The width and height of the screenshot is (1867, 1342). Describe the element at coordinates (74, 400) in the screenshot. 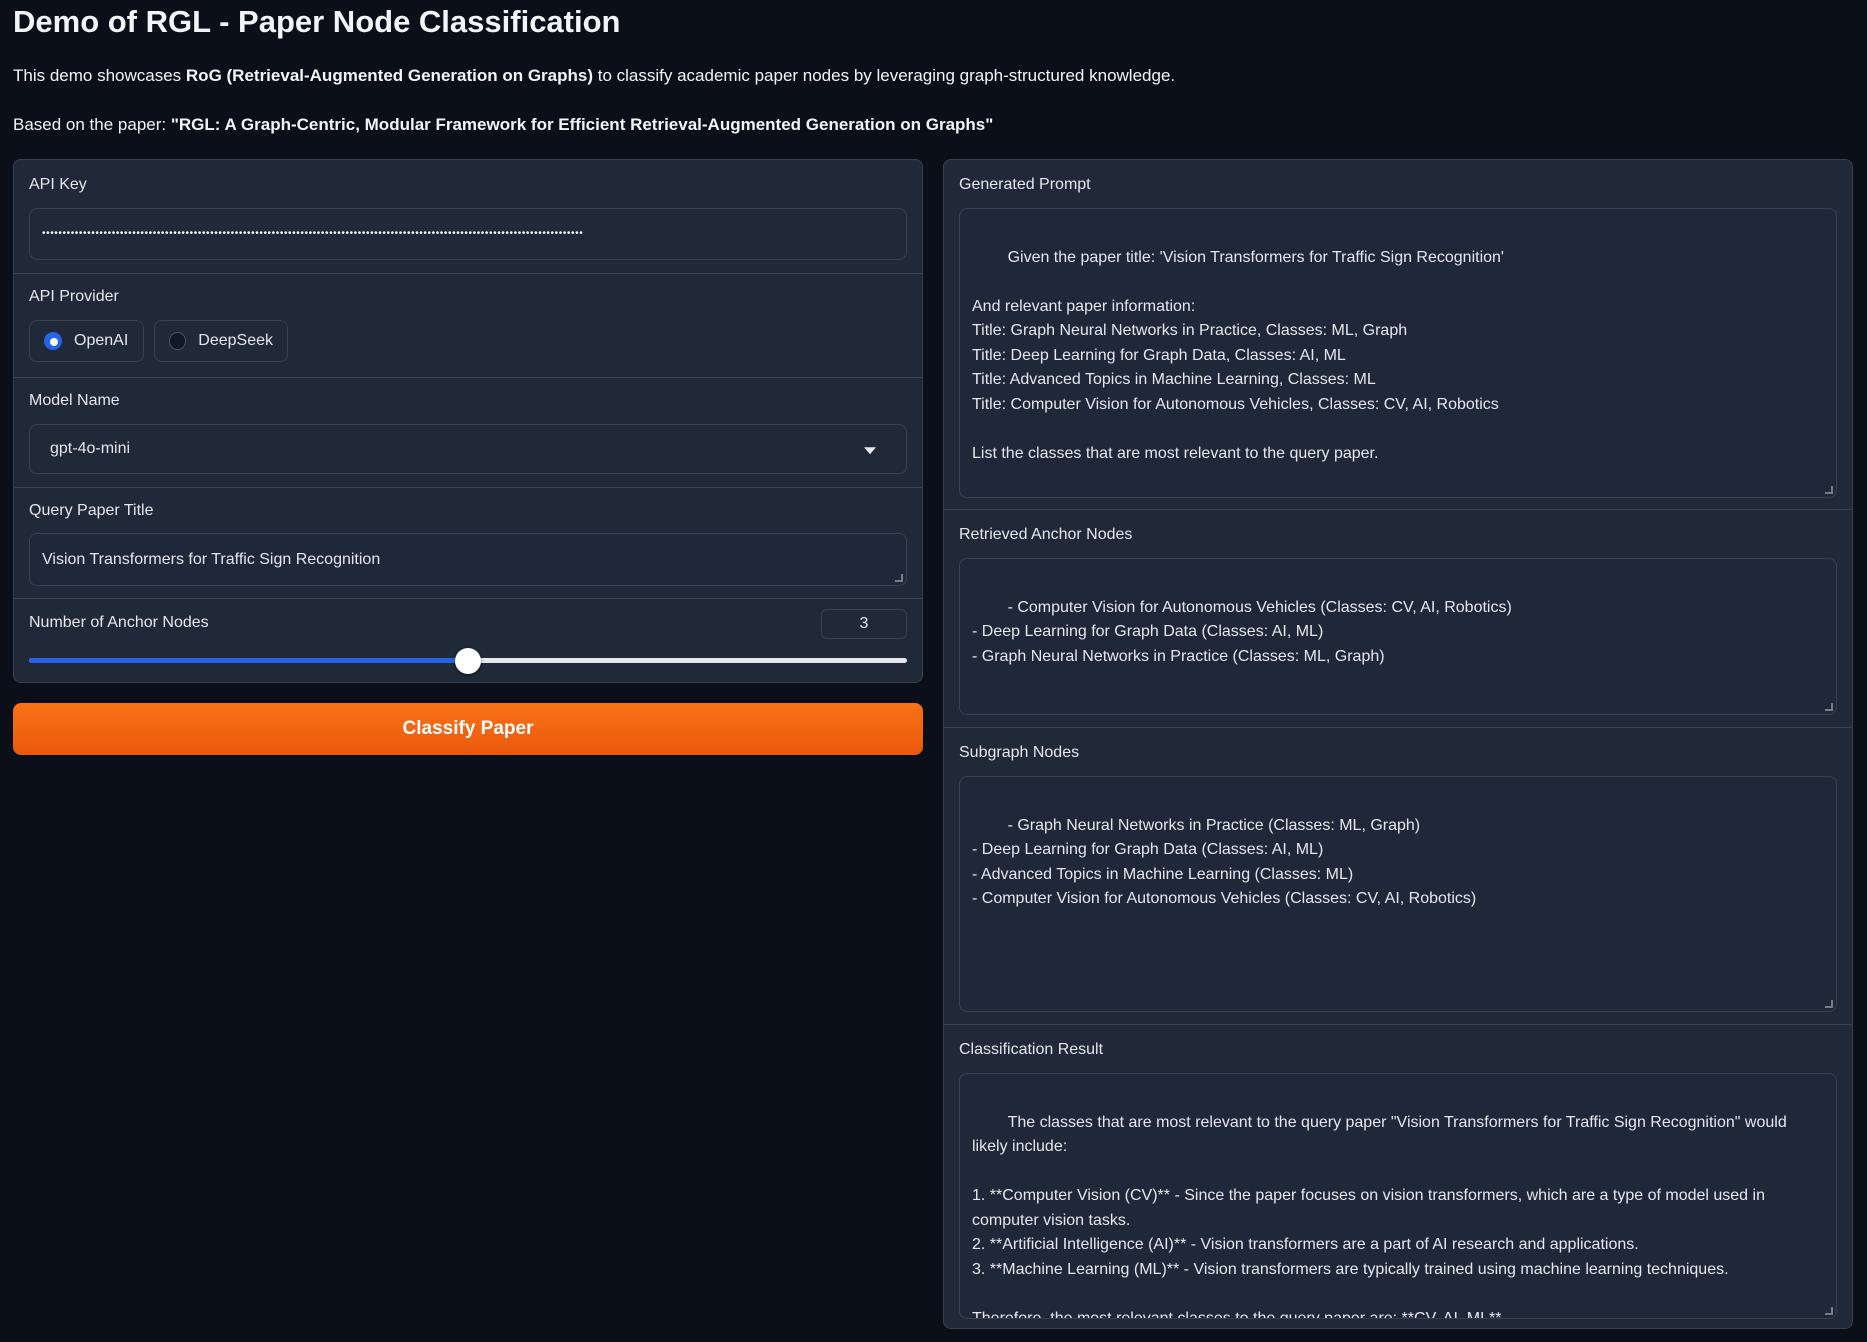

I see `model-name-label: Model Name` at that location.